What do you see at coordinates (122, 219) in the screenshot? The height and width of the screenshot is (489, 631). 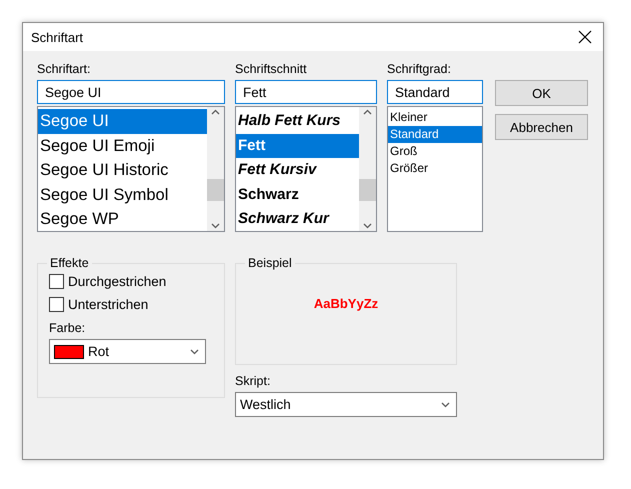 I see `list-item: Segoe WP` at bounding box center [122, 219].